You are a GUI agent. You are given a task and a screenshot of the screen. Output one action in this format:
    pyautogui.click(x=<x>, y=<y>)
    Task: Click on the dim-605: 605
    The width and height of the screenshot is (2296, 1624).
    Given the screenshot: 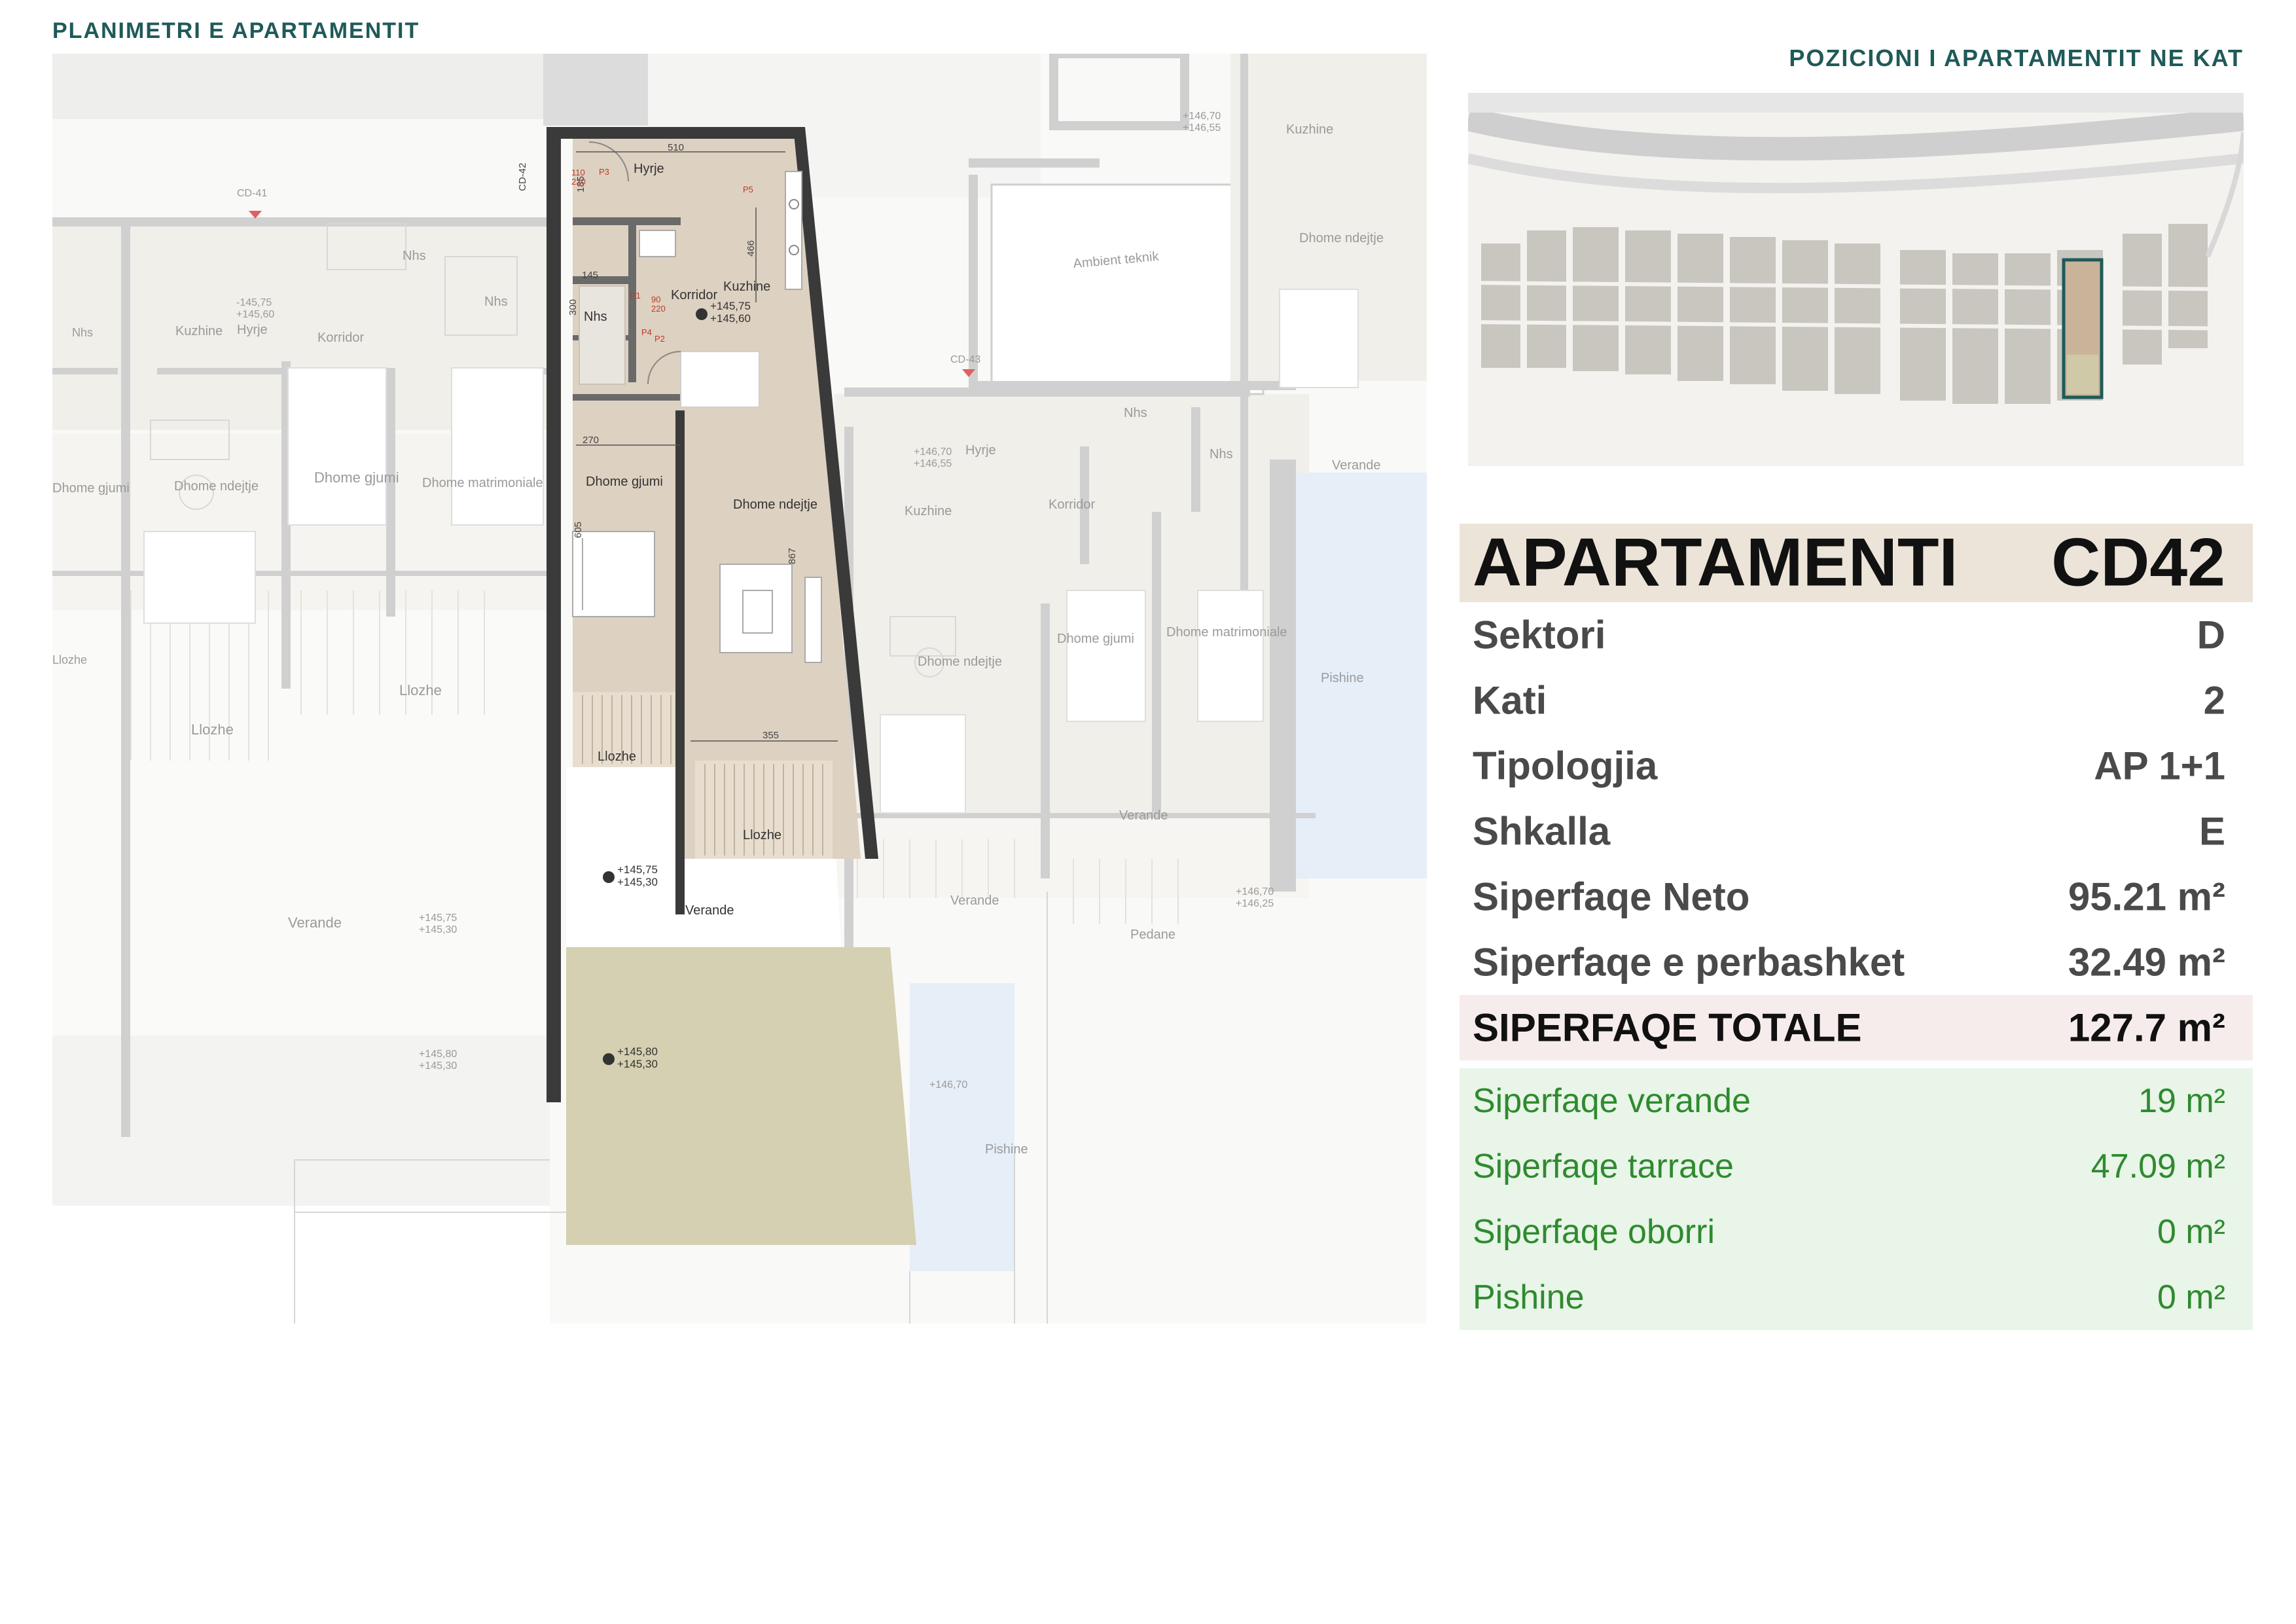 What is the action you would take?
    pyautogui.click(x=578, y=530)
    